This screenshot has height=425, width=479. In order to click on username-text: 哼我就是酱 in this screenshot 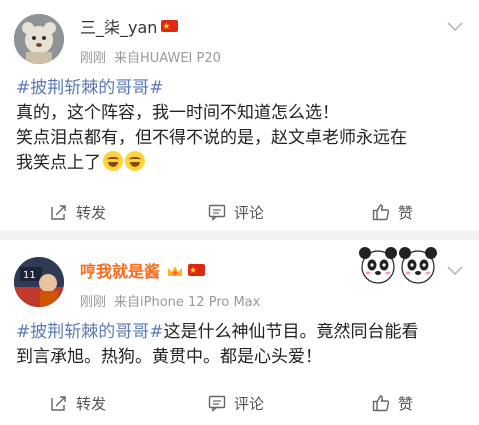, I will do `click(120, 271)`.